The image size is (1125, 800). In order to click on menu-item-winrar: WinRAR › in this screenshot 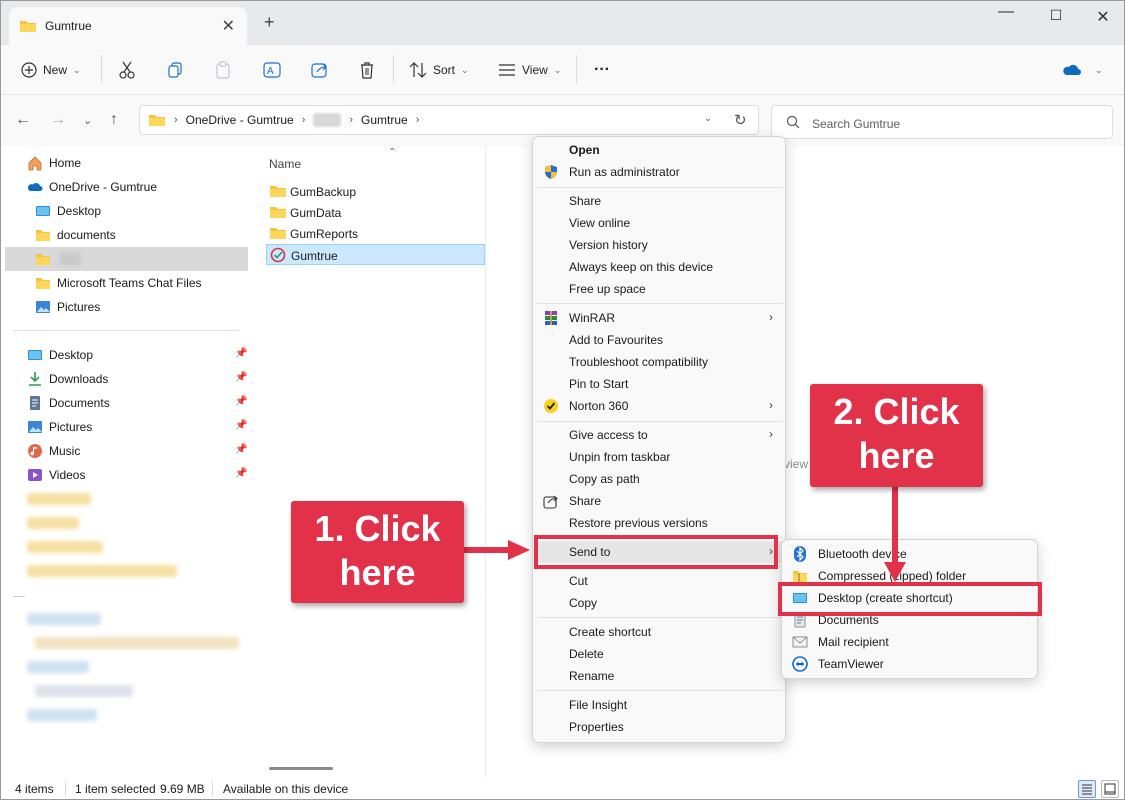, I will do `click(660, 318)`.